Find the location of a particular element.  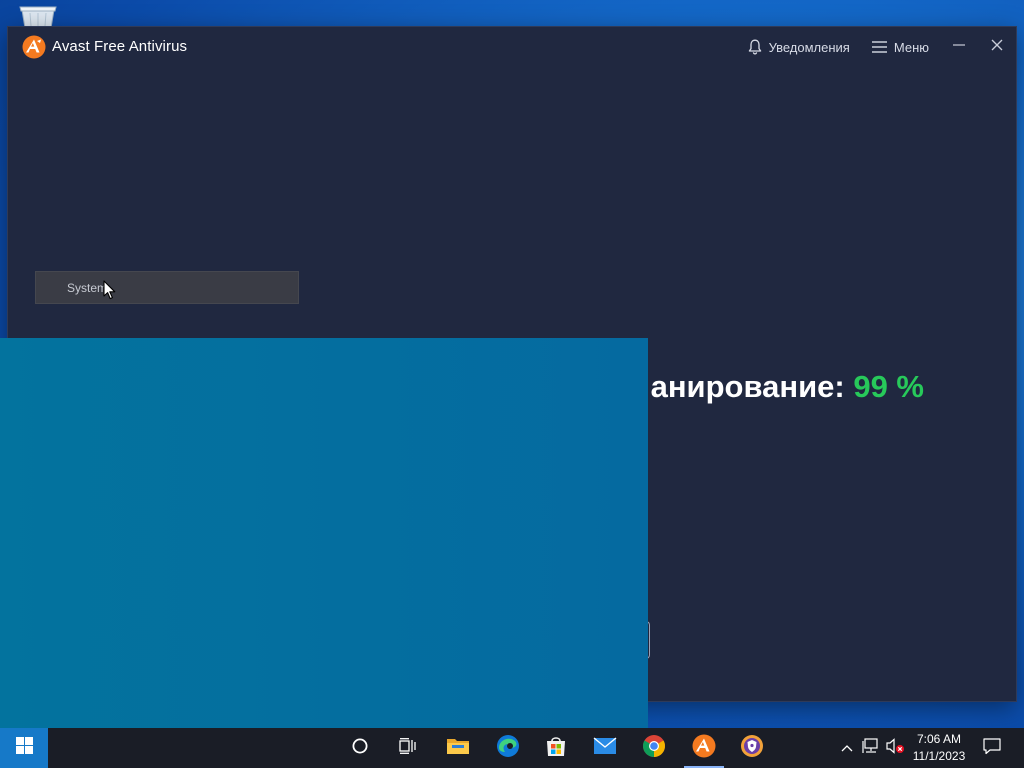

start-button is located at coordinates (24, 748).